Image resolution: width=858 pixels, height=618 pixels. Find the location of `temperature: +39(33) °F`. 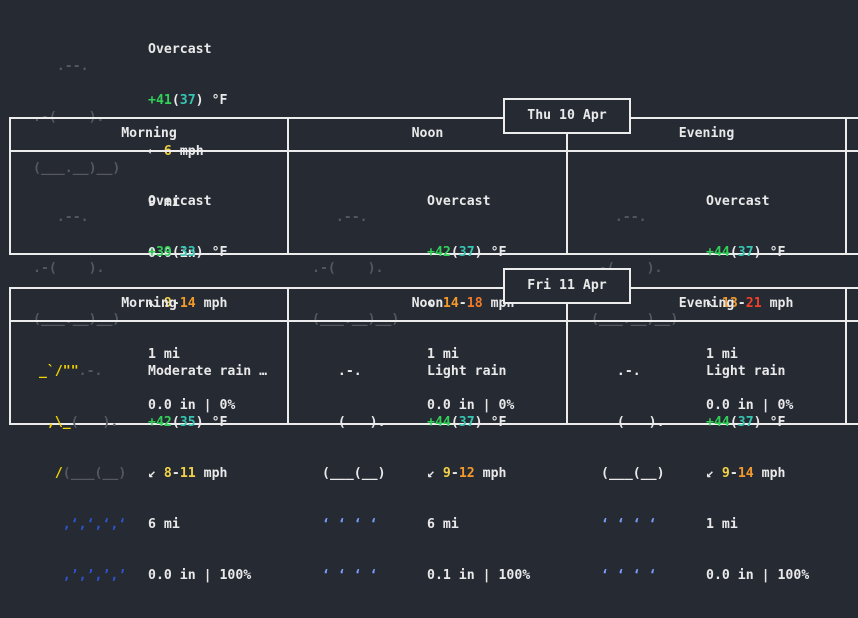

temperature: +39(33) °F is located at coordinates (188, 252).